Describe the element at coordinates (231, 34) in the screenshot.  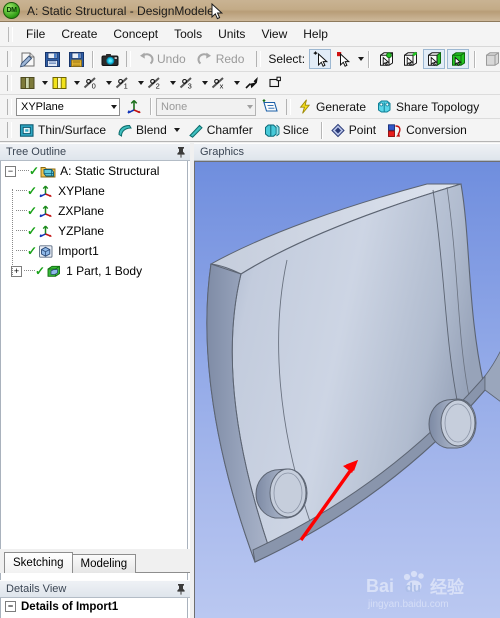
I see `menu-units: Units` at that location.